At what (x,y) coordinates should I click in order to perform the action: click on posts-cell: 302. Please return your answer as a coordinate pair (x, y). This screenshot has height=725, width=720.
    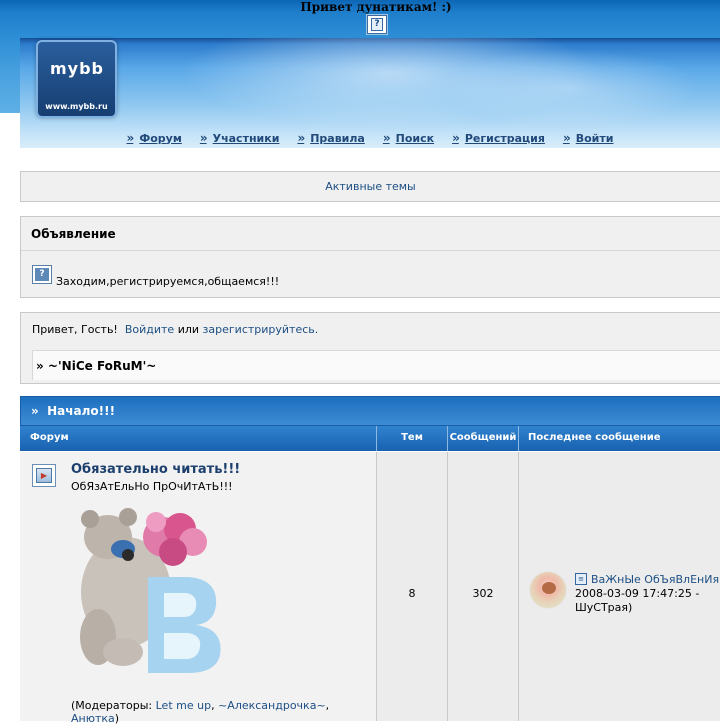
    Looking at the image, I should click on (483, 586).